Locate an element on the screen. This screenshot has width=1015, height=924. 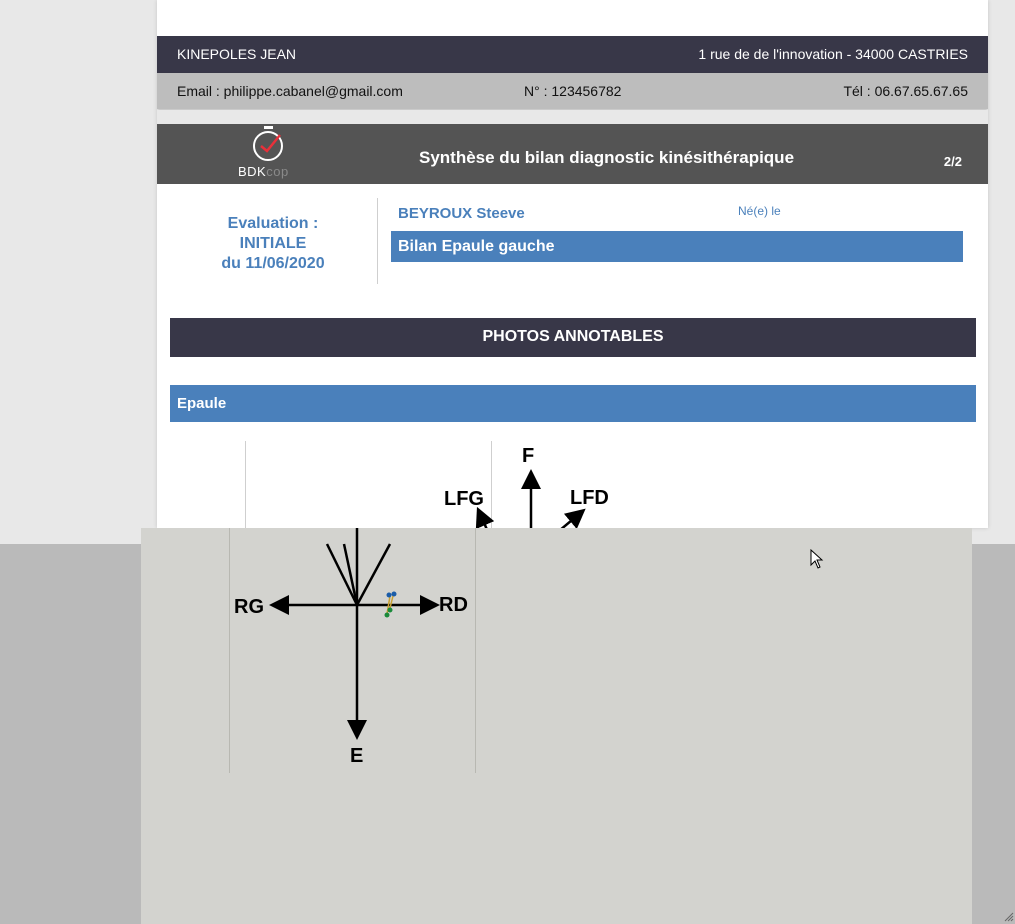
direction-diagram-top: F LFG LFD is located at coordinates (526, 486).